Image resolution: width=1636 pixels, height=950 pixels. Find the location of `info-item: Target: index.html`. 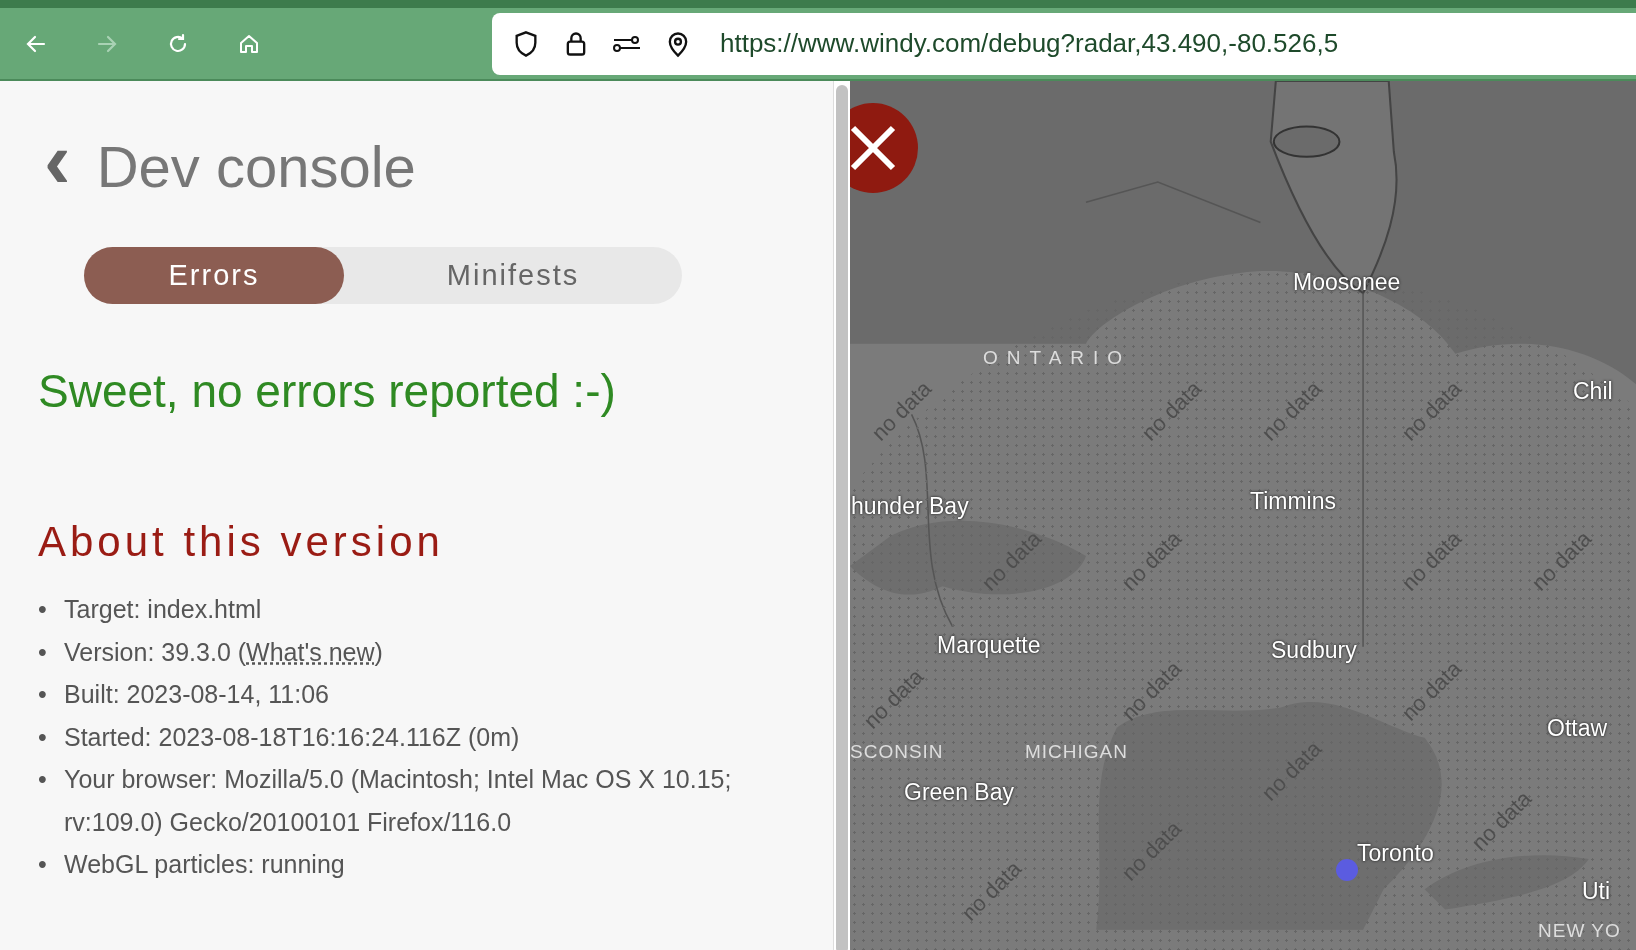

info-item: Target: index.html is located at coordinates (163, 609).